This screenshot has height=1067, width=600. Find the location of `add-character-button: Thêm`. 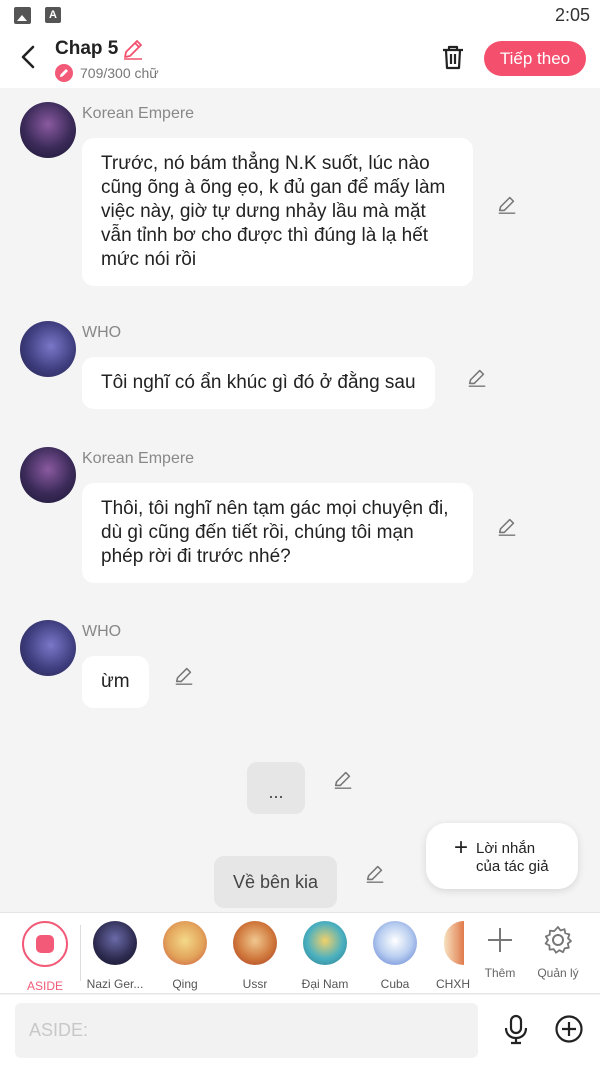

add-character-button: Thêm is located at coordinates (500, 951).